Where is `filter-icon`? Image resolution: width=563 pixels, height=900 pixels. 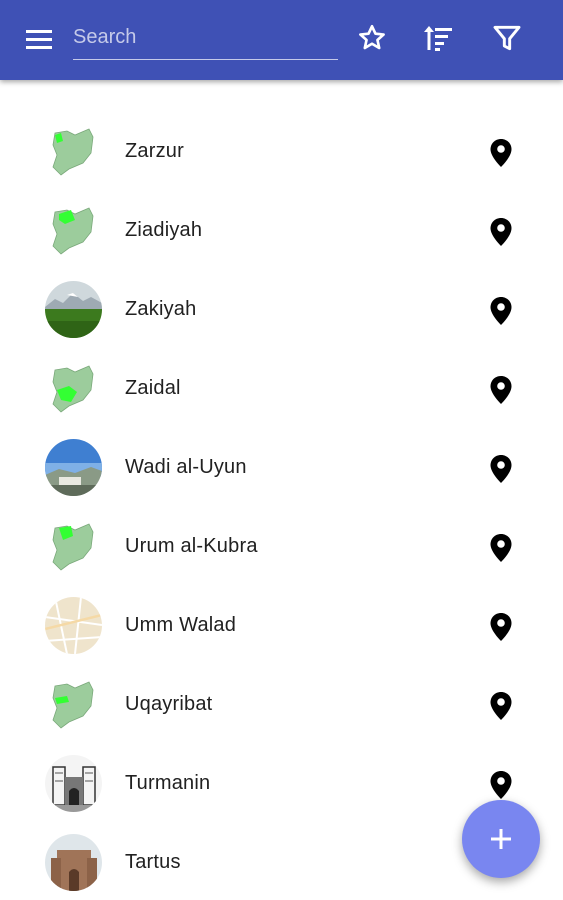 filter-icon is located at coordinates (507, 38).